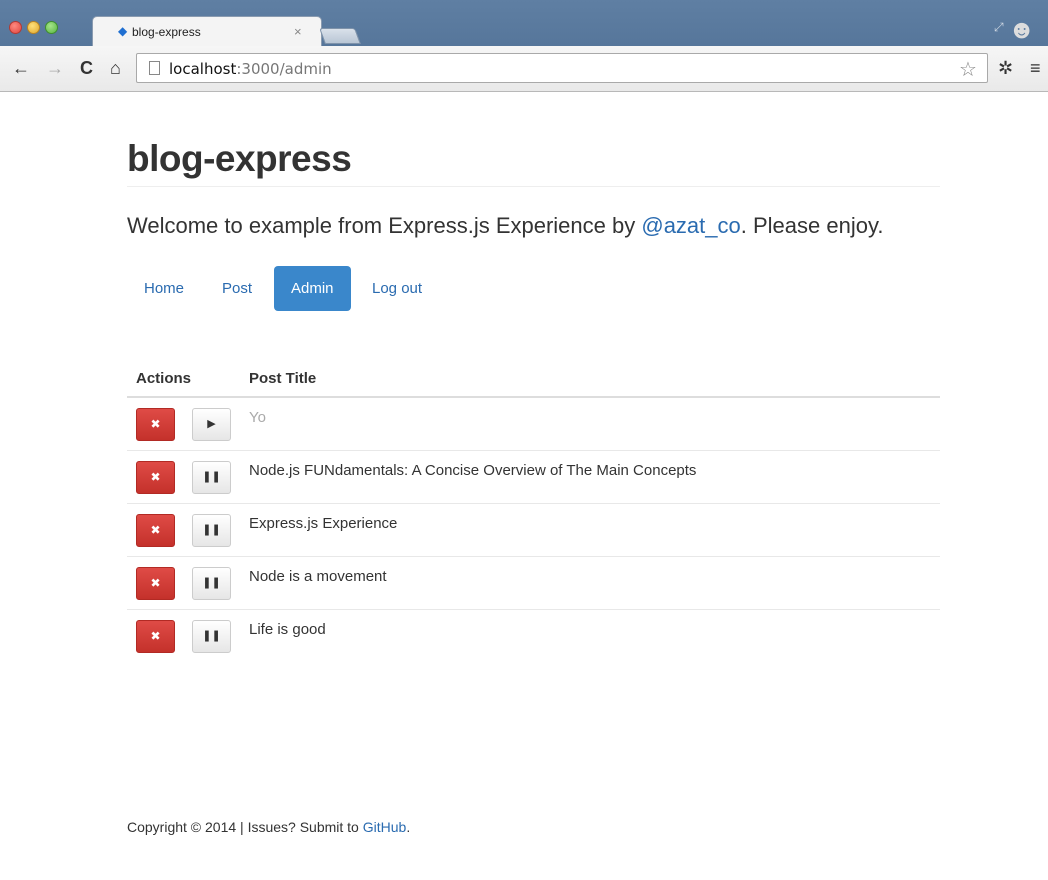 The image size is (1048, 880). Describe the element at coordinates (533, 530) in the screenshot. I see `table-row: ✖ ❚❚ Express.js Experience` at that location.